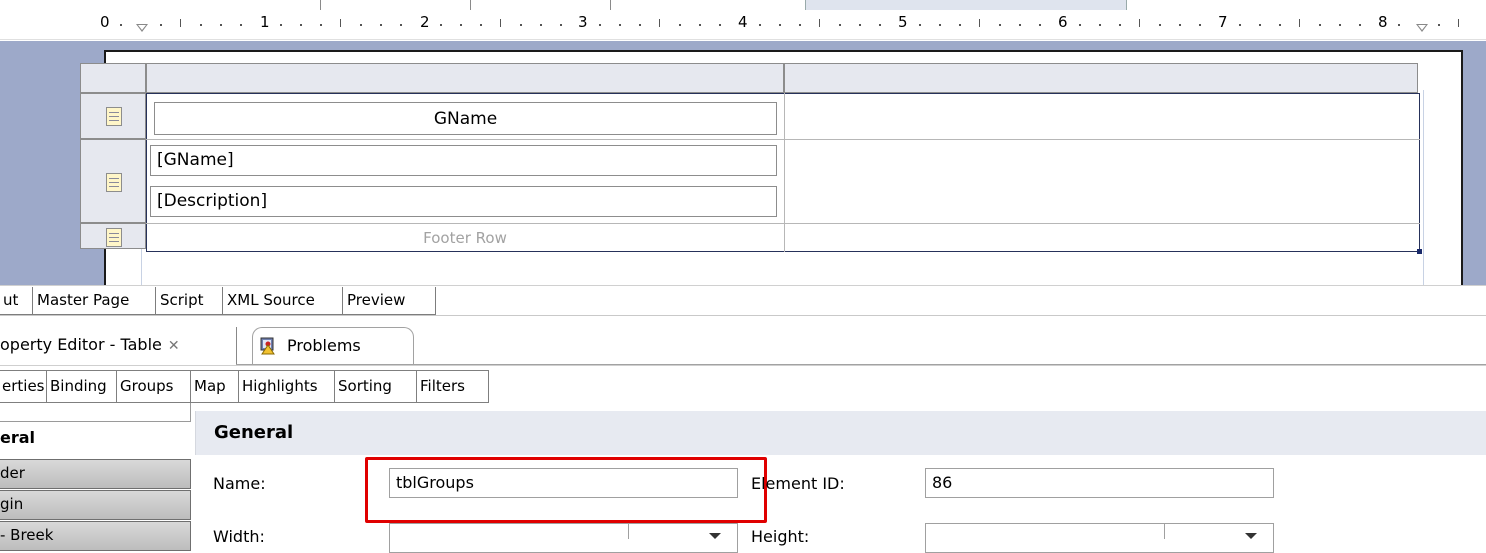 The height and width of the screenshot is (553, 1486). What do you see at coordinates (98, 301) in the screenshot?
I see `tab-master-page: Master Page` at bounding box center [98, 301].